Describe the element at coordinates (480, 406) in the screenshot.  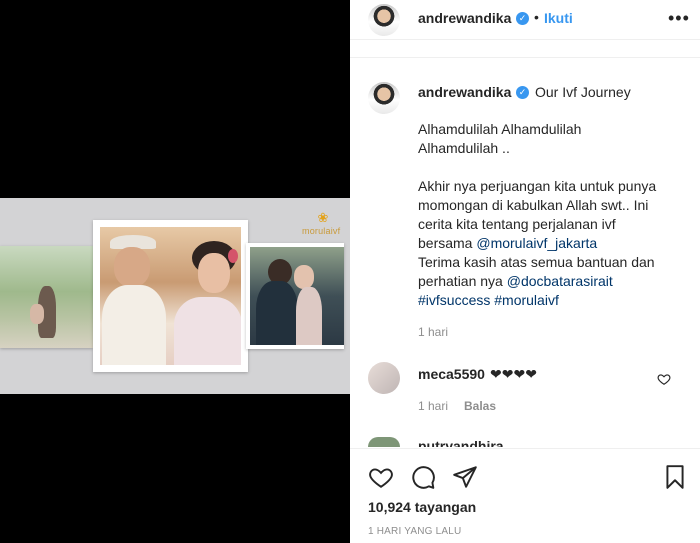
I see `reply-button: Balas` at that location.